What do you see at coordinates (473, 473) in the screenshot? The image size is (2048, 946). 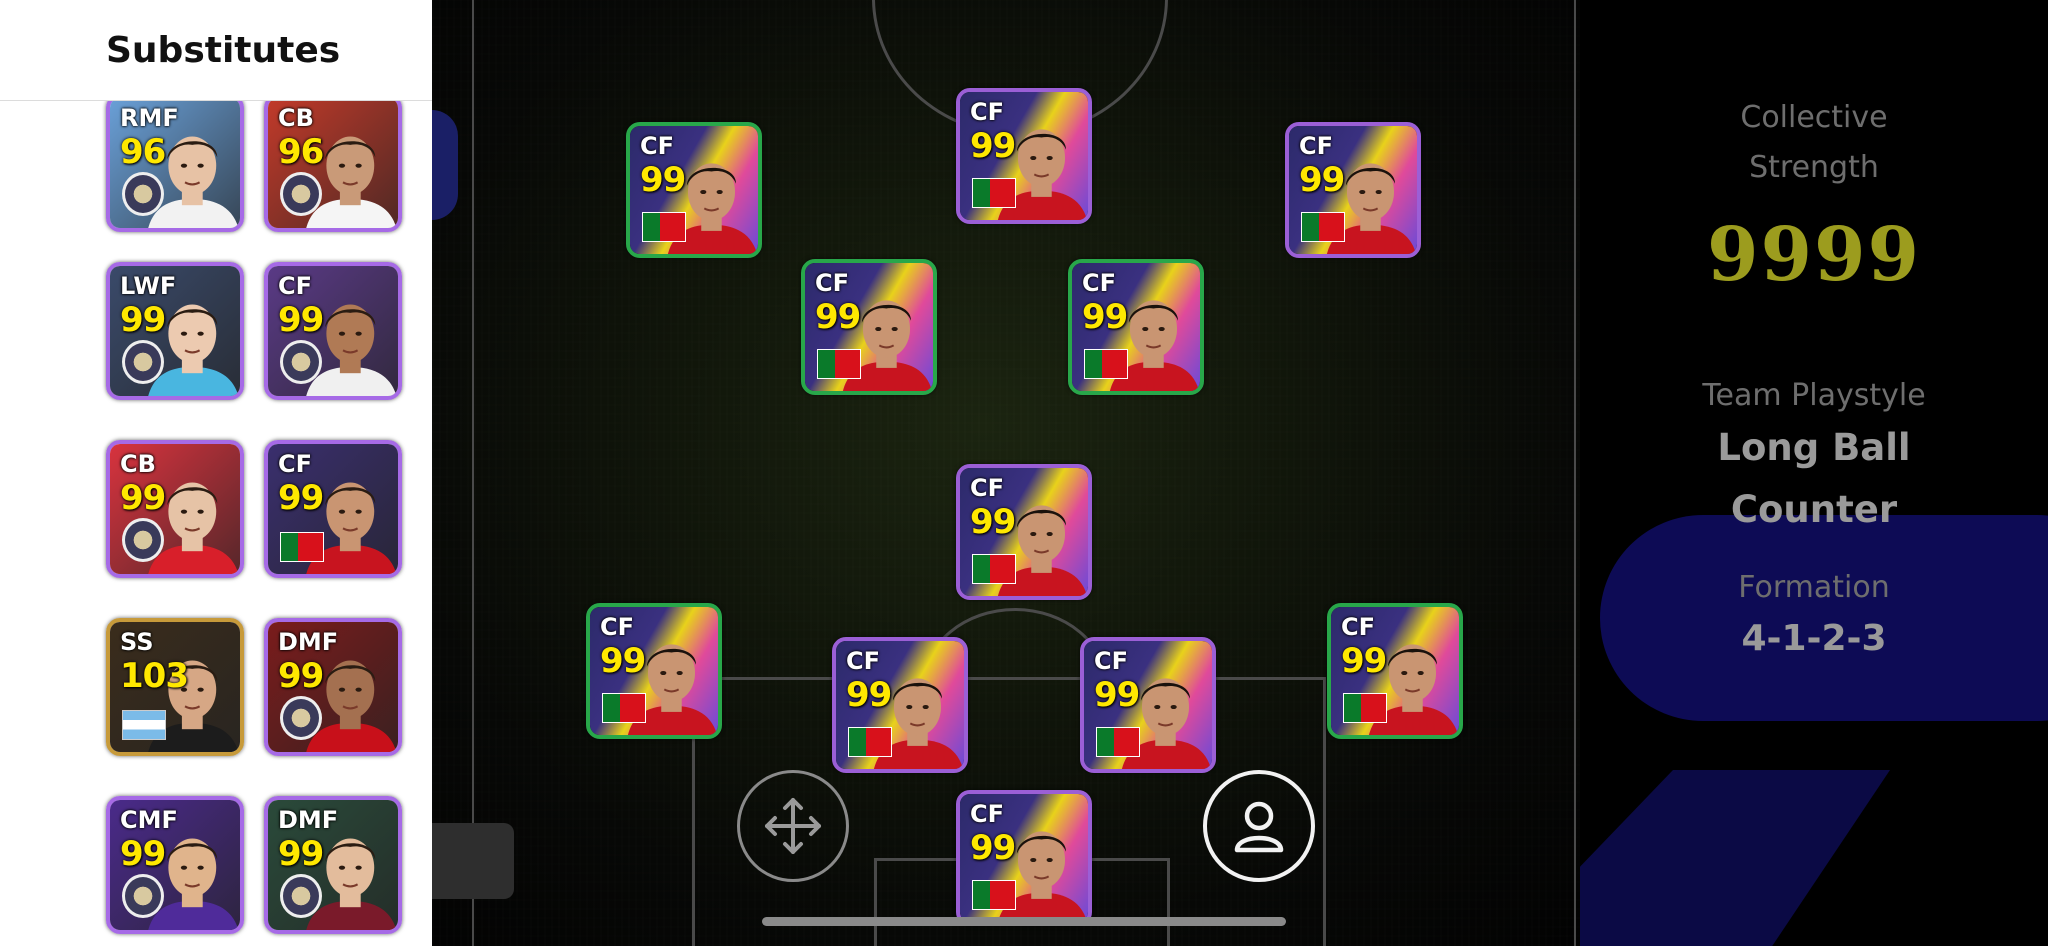 I see `pitch-line-left` at bounding box center [473, 473].